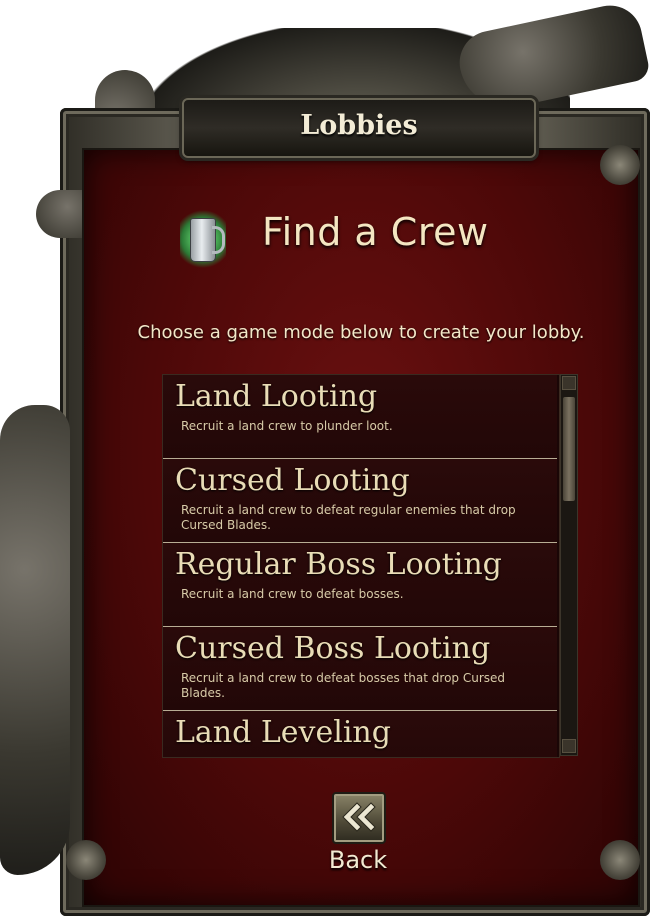 The height and width of the screenshot is (919, 653). Describe the element at coordinates (569, 746) in the screenshot. I see `scroll-down-arrow` at that location.